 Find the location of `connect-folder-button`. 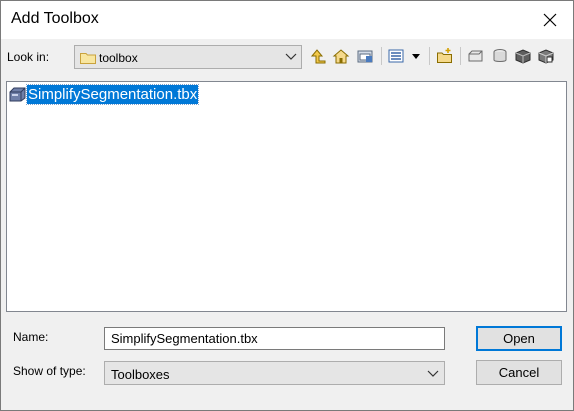

connect-folder-button is located at coordinates (365, 56).